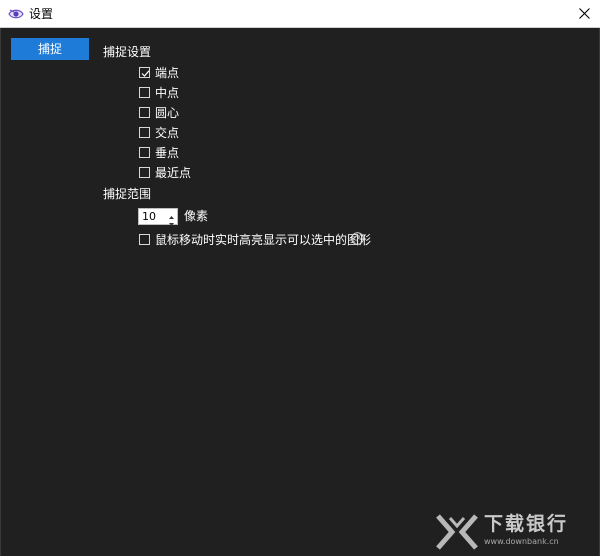 The image size is (600, 556). I want to click on watermark-text: 下载银行, so click(526, 524).